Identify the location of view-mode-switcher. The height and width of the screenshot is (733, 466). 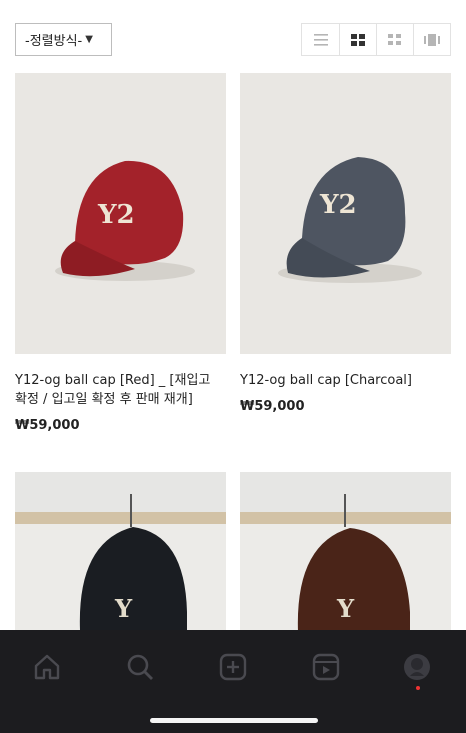
(376, 39).